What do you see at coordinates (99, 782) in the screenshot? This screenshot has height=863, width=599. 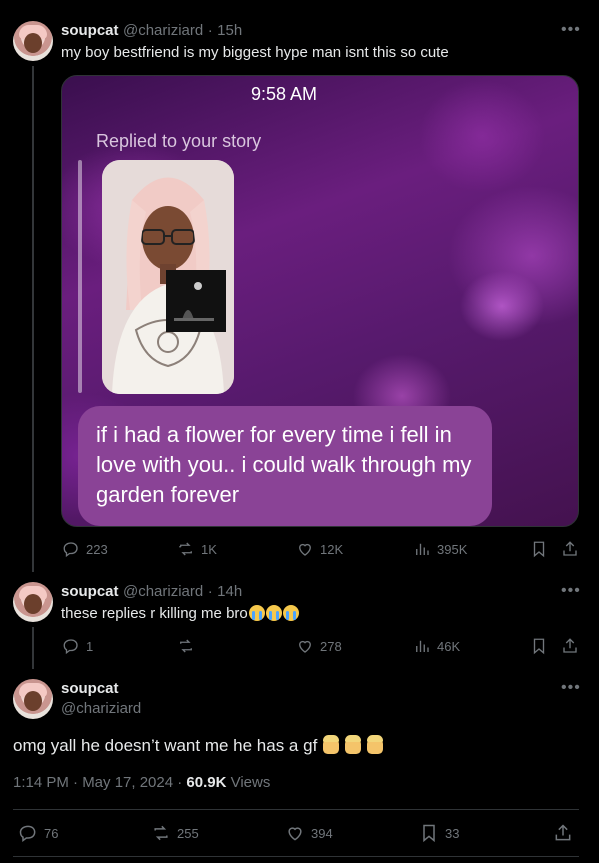 I see `post-datetime: 1:14 PM · May 17, 2024 ·` at bounding box center [99, 782].